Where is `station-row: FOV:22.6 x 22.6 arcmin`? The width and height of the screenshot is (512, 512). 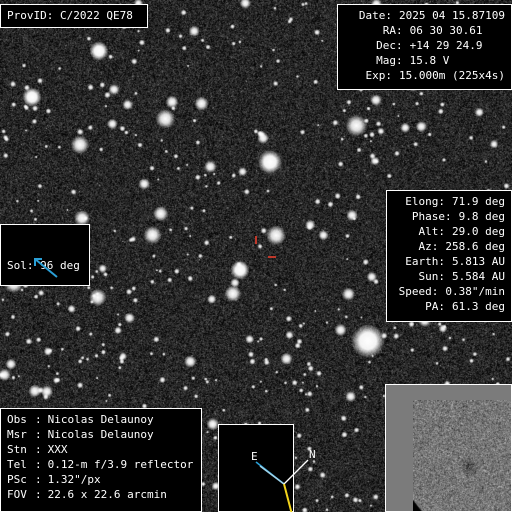
station-row: FOV:22.6 x 22.6 arcmin is located at coordinates (101, 494).